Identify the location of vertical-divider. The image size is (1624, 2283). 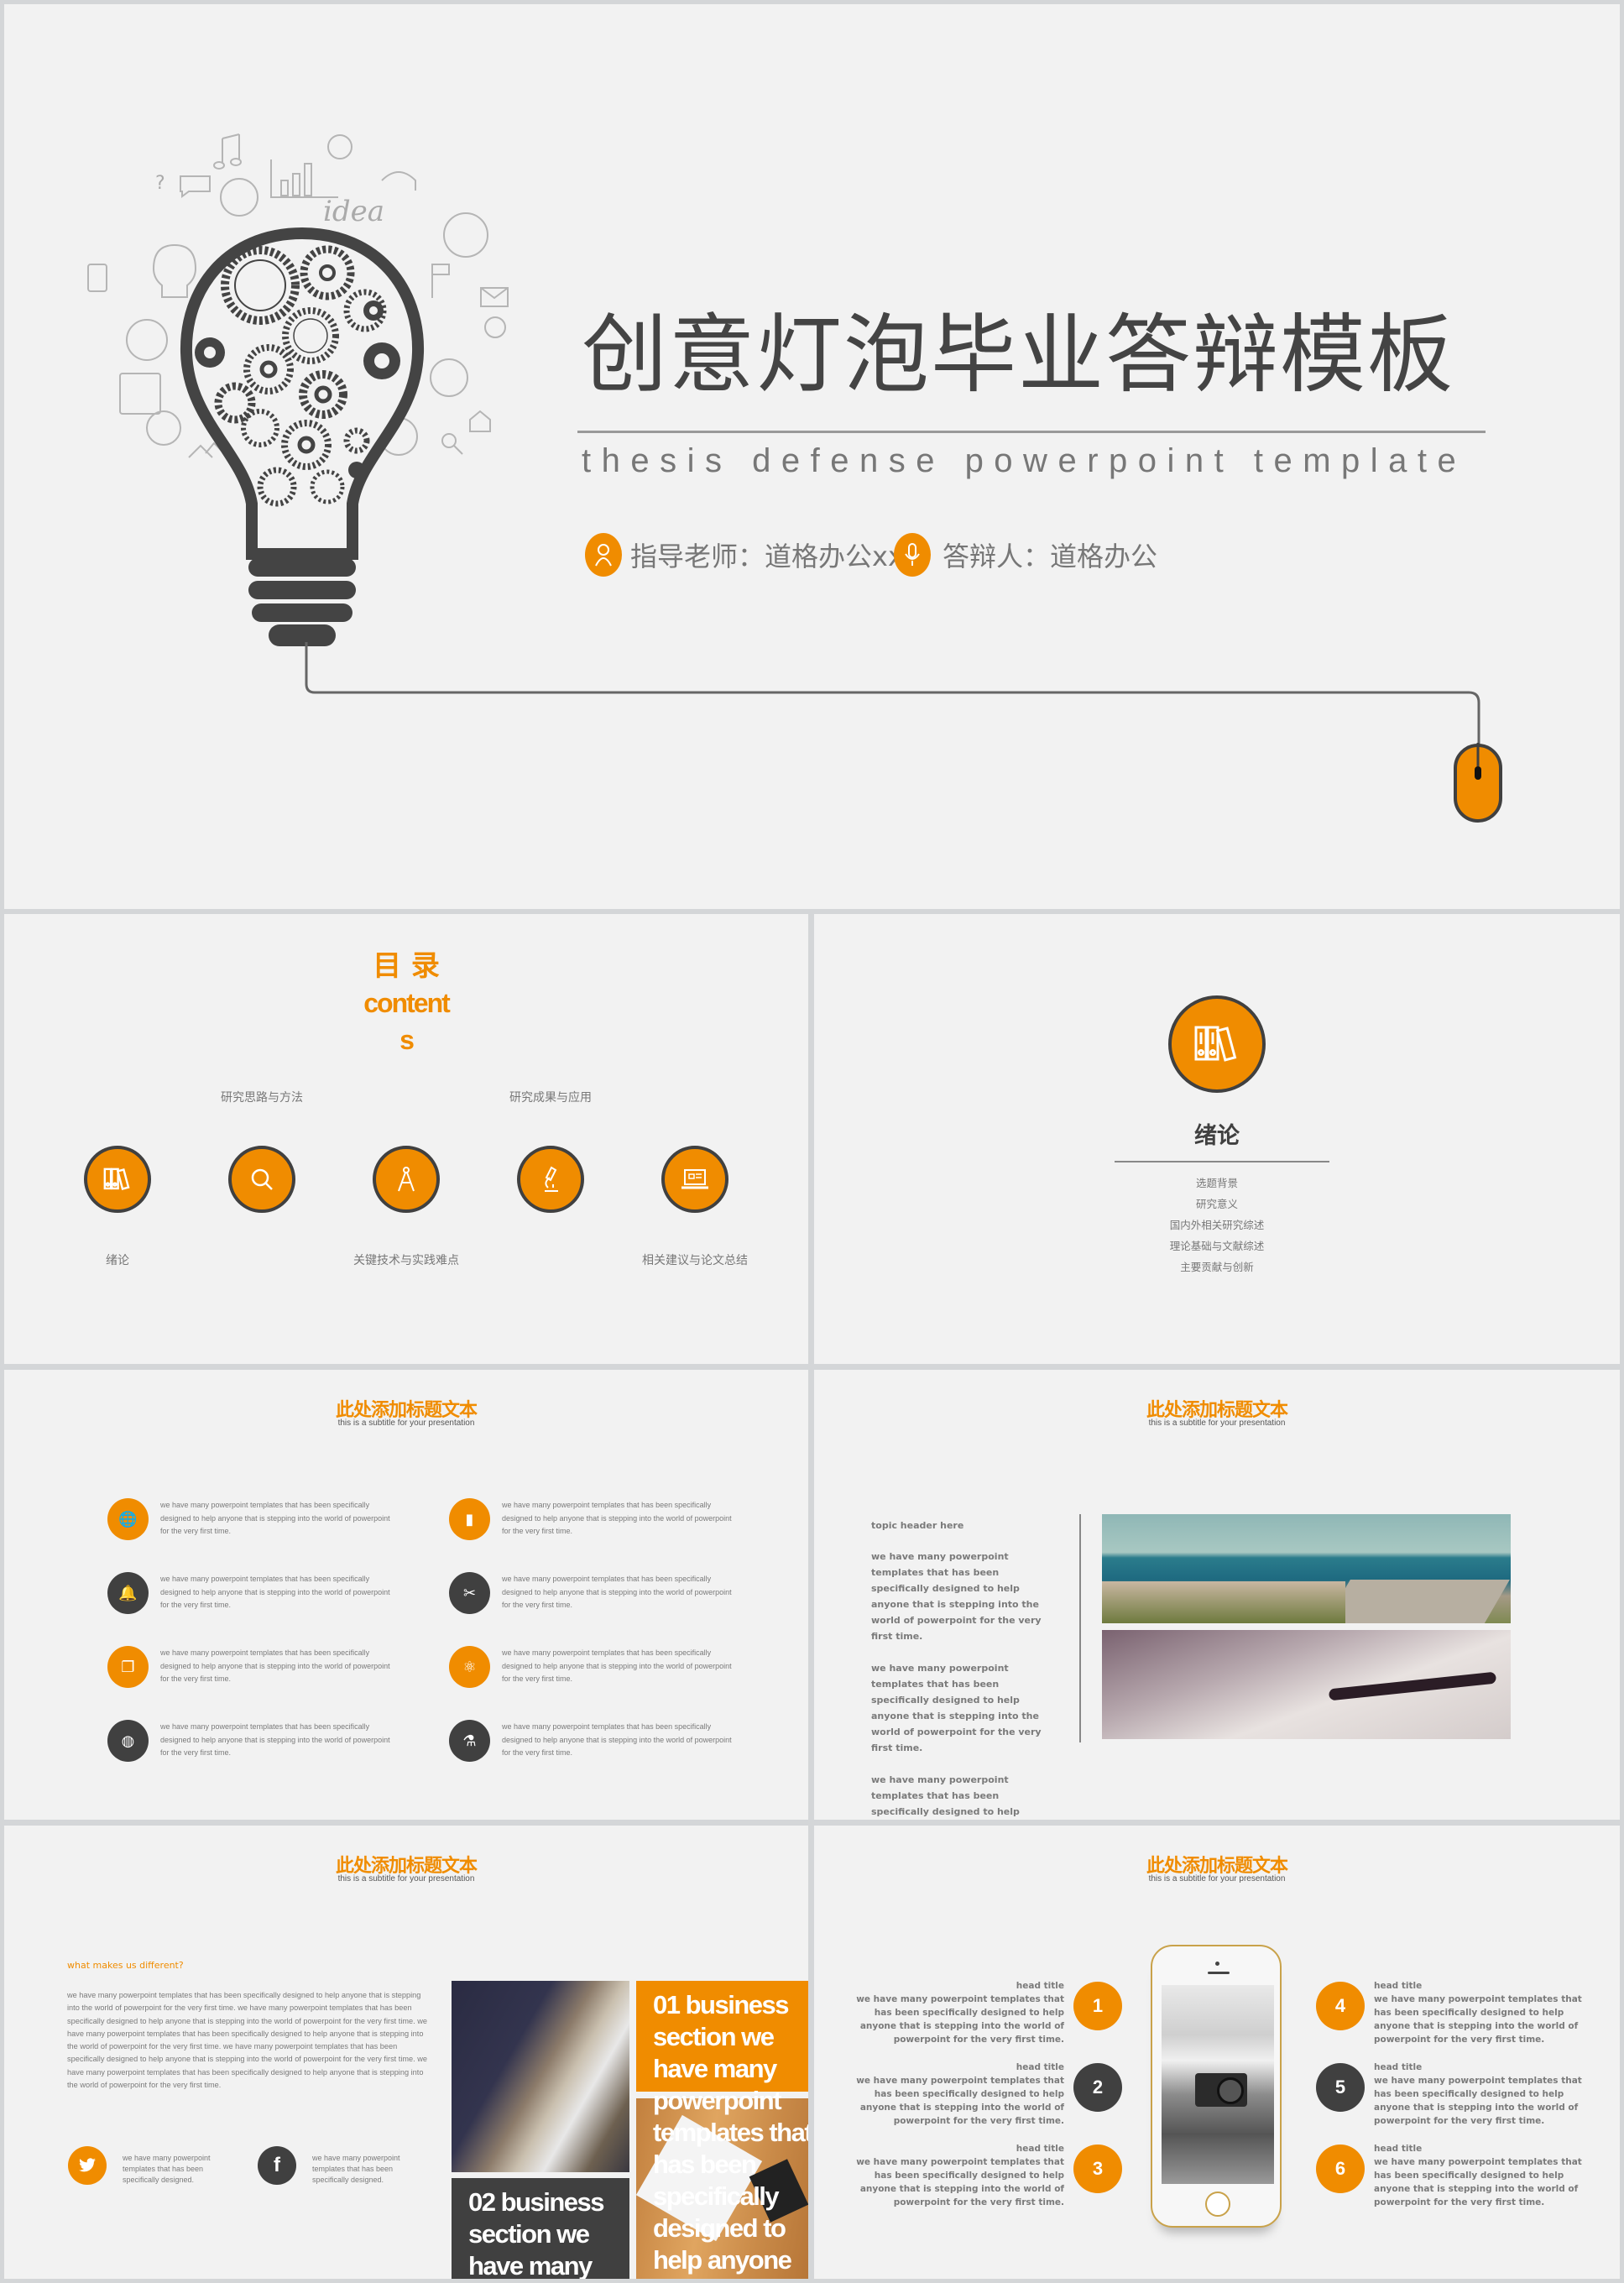
(1080, 1628).